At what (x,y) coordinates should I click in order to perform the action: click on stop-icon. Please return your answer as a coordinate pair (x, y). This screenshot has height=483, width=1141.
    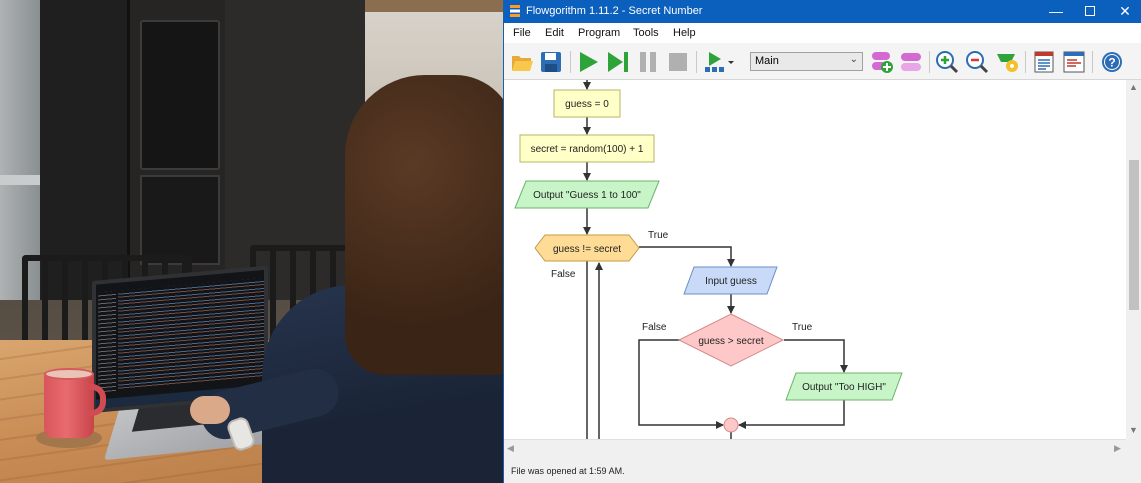
    Looking at the image, I should click on (678, 62).